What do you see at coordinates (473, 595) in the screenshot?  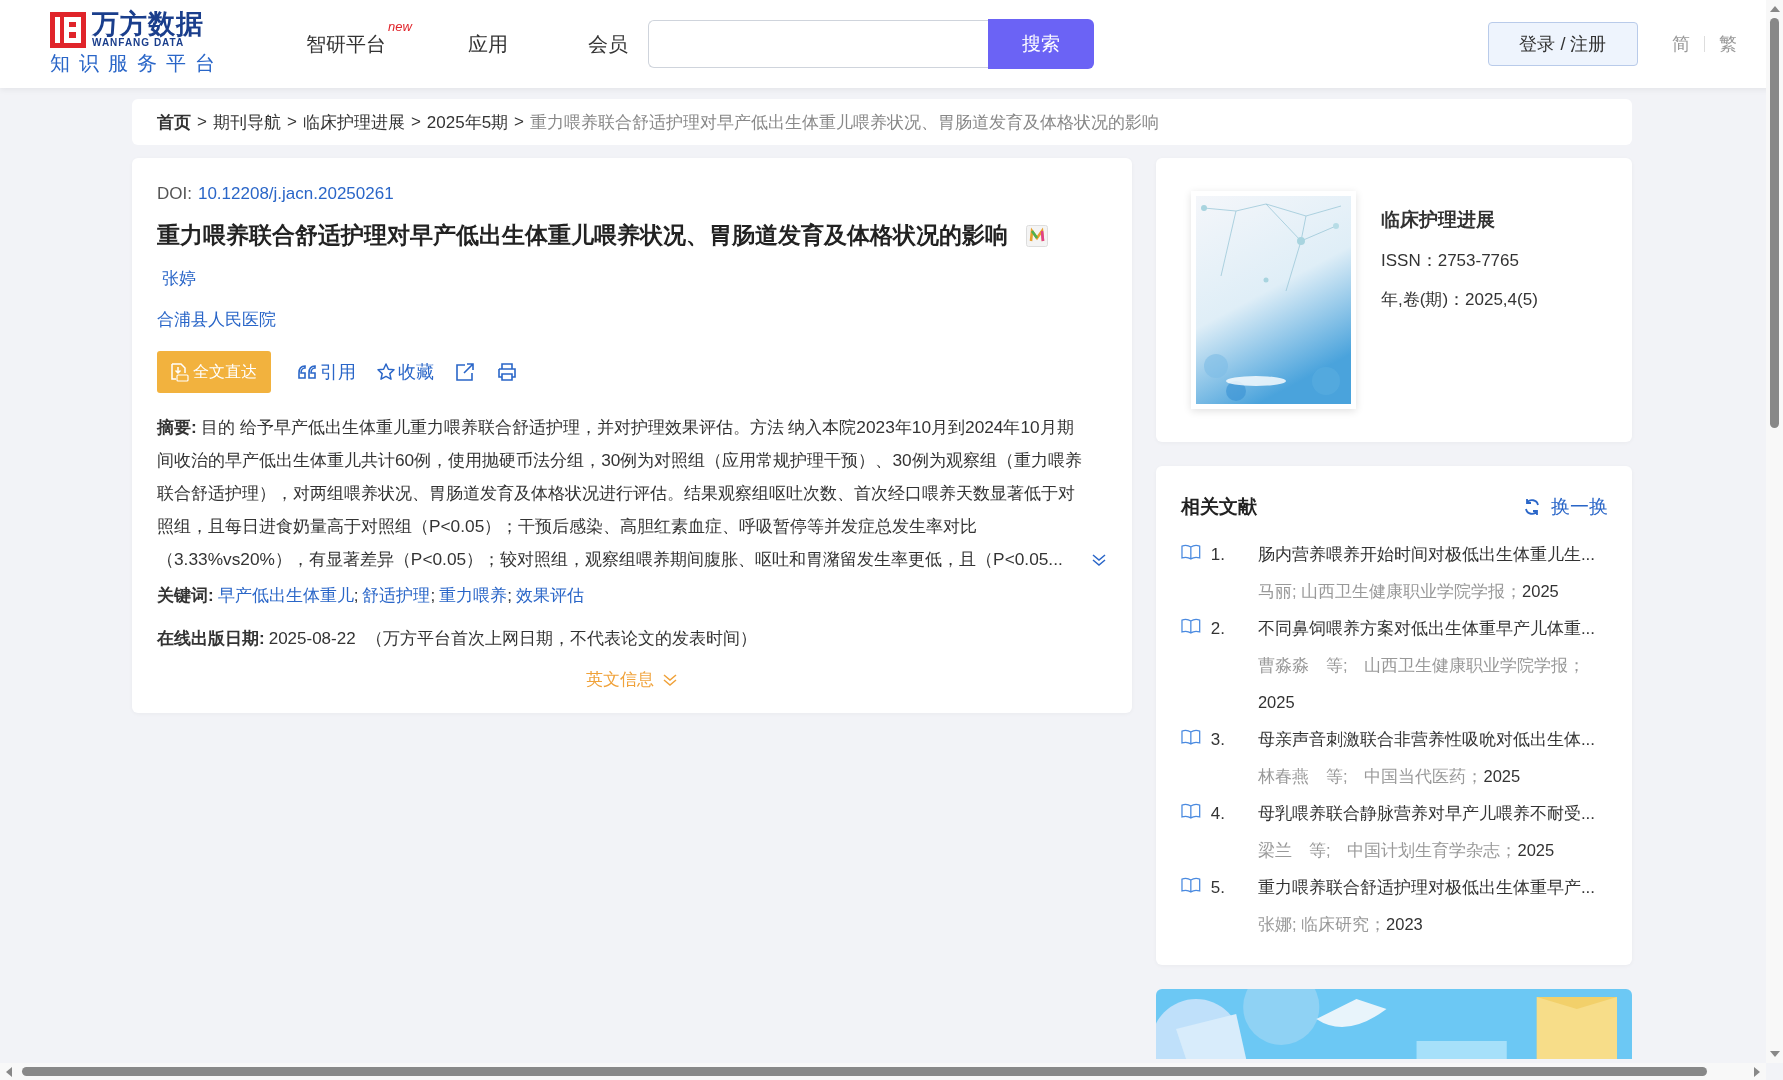 I see `keyword-link: 重力喂养` at bounding box center [473, 595].